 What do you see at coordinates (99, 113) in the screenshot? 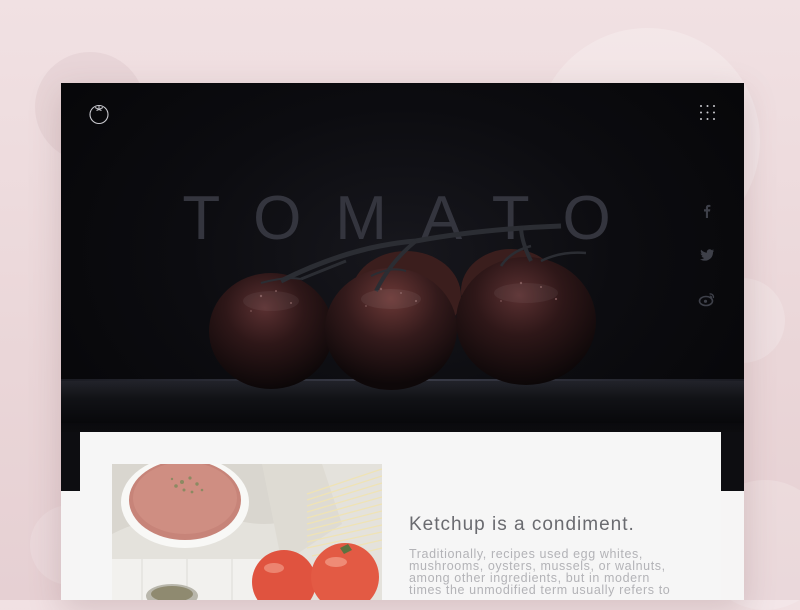
I see `tomato-logo-icon` at bounding box center [99, 113].